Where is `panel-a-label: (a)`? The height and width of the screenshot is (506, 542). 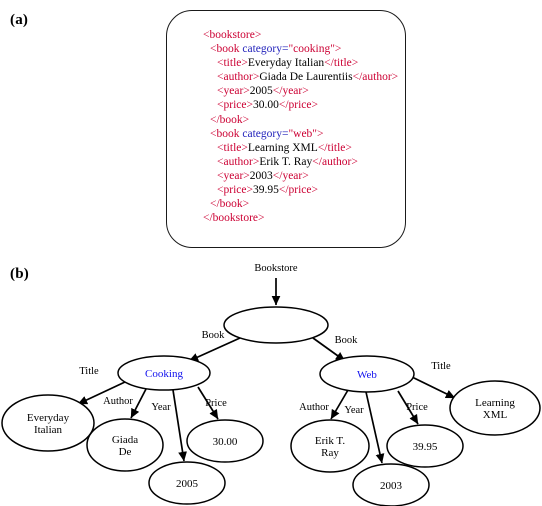 panel-a-label: (a) is located at coordinates (19, 20).